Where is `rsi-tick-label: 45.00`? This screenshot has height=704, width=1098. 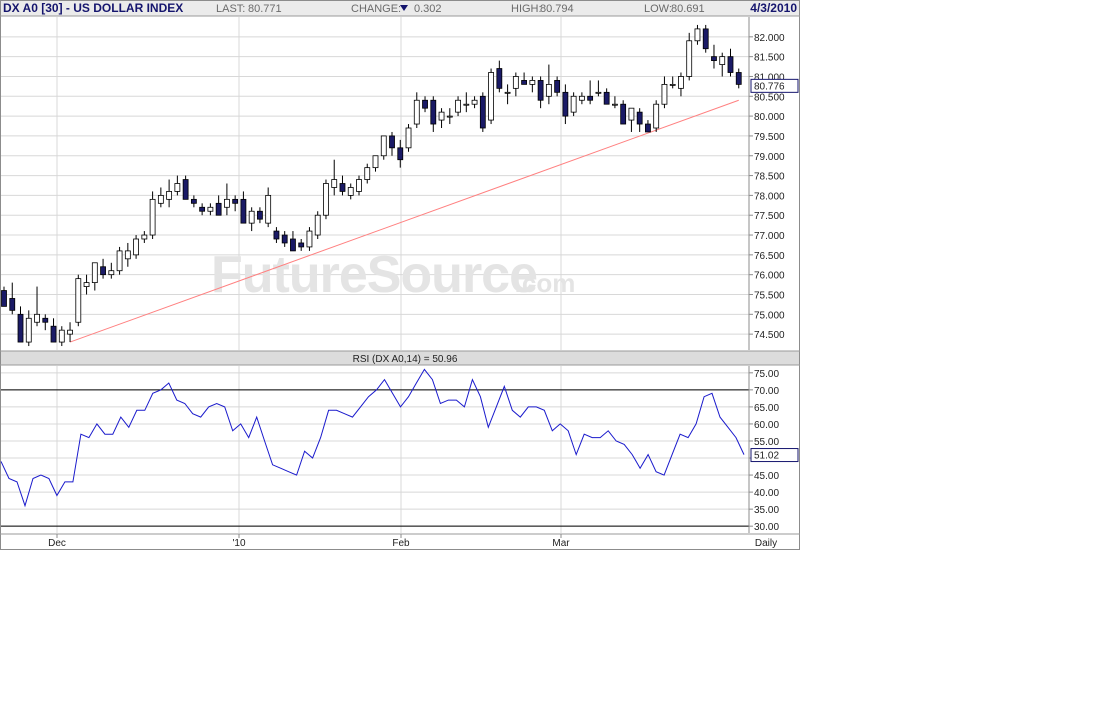
rsi-tick-label: 45.00 is located at coordinates (766, 476).